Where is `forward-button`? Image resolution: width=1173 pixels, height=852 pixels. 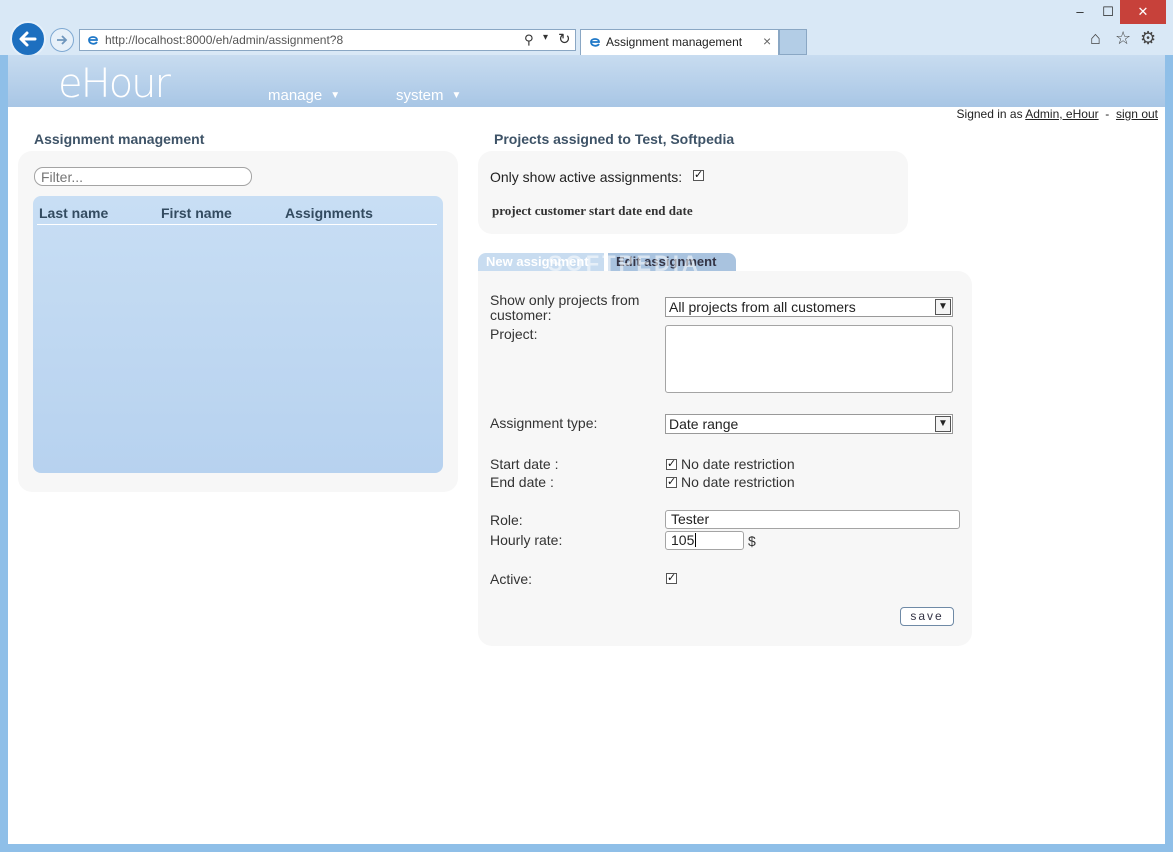
forward-button is located at coordinates (62, 40).